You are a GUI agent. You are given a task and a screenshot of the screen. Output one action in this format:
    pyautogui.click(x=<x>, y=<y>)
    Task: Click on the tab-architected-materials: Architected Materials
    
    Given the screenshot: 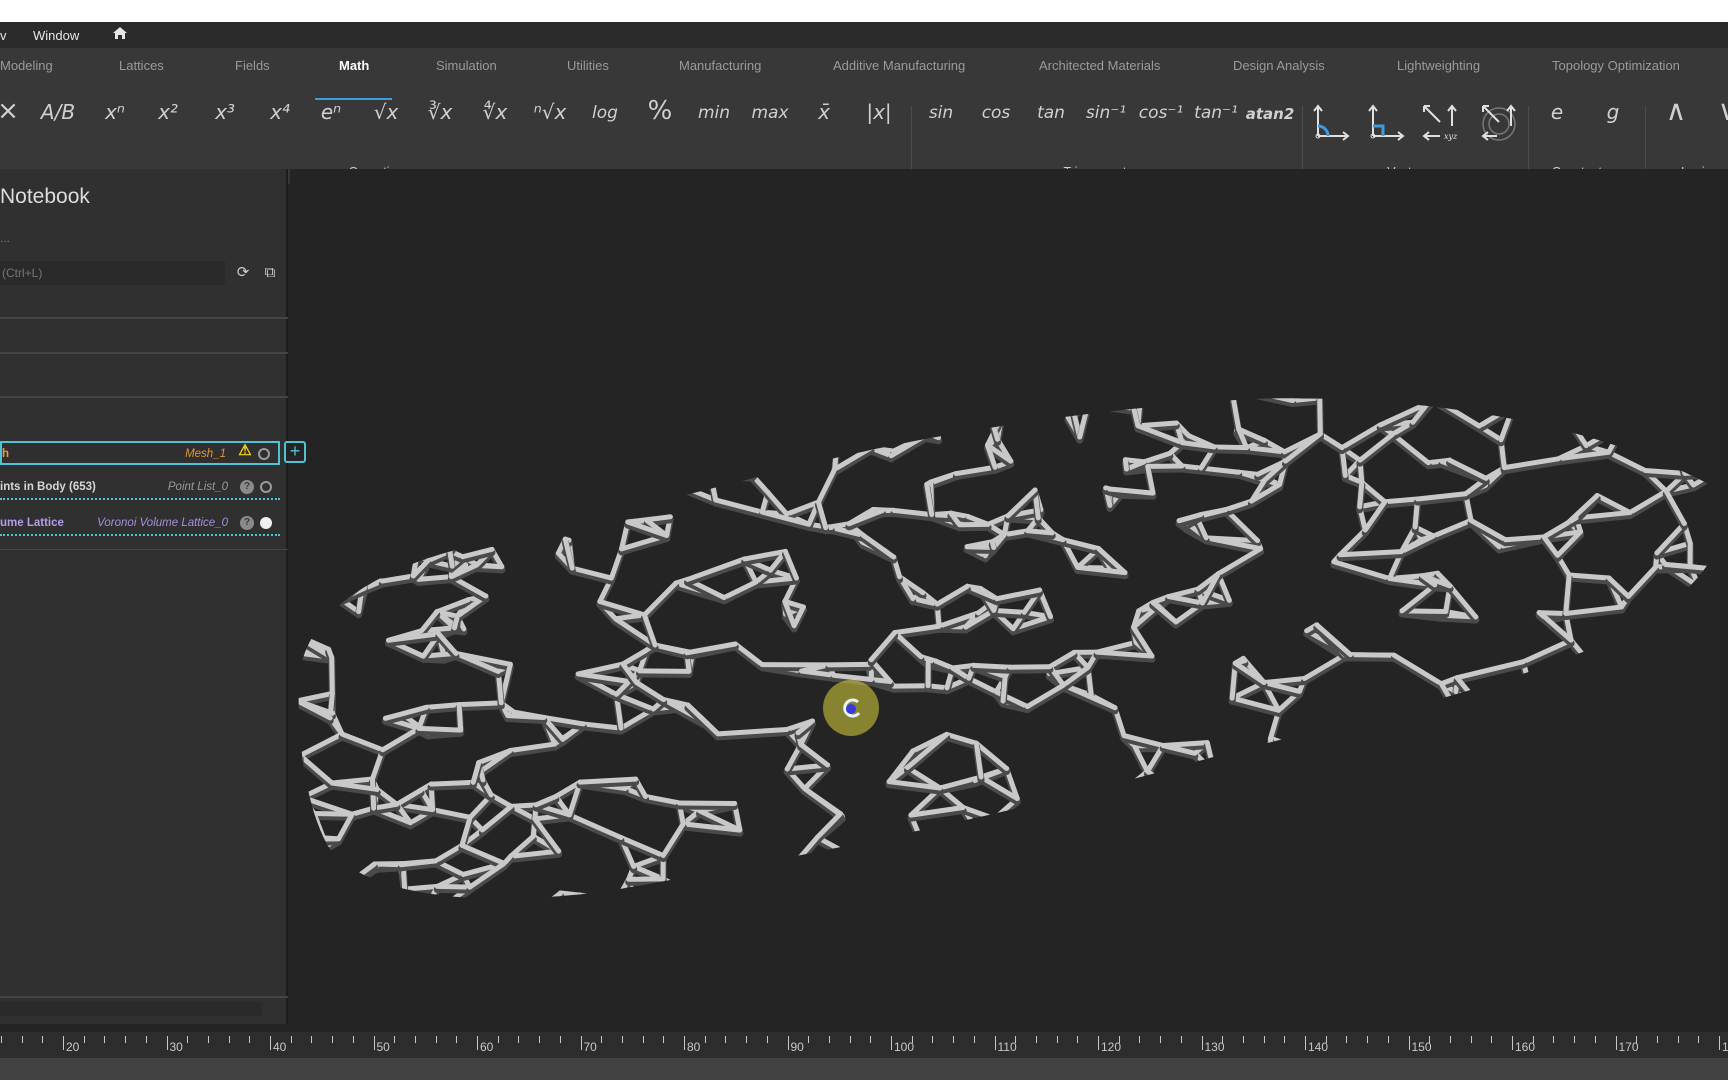 What is the action you would take?
    pyautogui.click(x=1099, y=65)
    